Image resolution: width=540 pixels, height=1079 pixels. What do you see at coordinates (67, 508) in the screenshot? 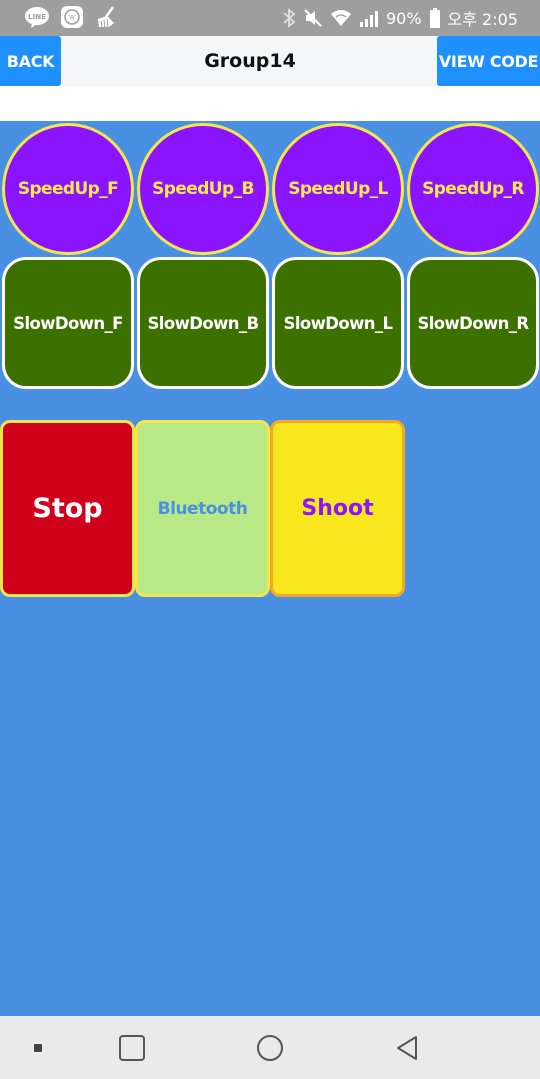
I see `stop-button: Stop` at bounding box center [67, 508].